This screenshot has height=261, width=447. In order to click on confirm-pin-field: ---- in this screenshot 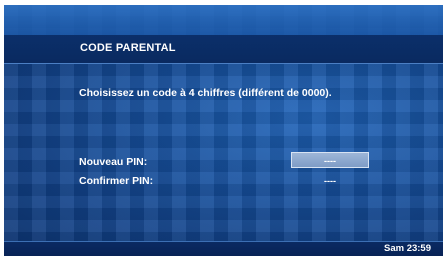, I will do `click(330, 181)`.